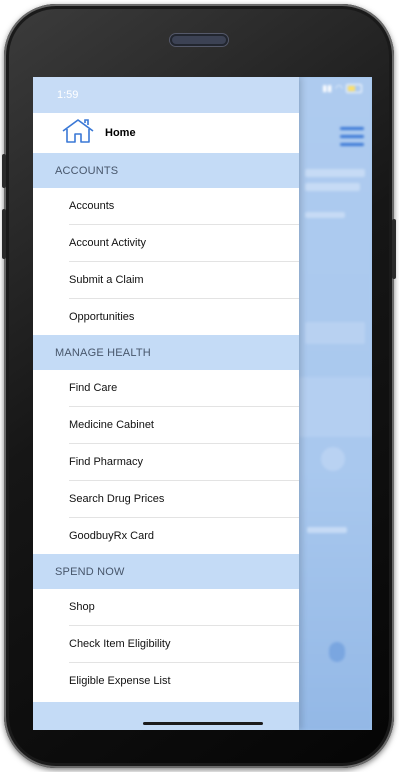 This screenshot has height=772, width=399. I want to click on section-header-manage-health: MANAGE HEALTH, so click(166, 352).